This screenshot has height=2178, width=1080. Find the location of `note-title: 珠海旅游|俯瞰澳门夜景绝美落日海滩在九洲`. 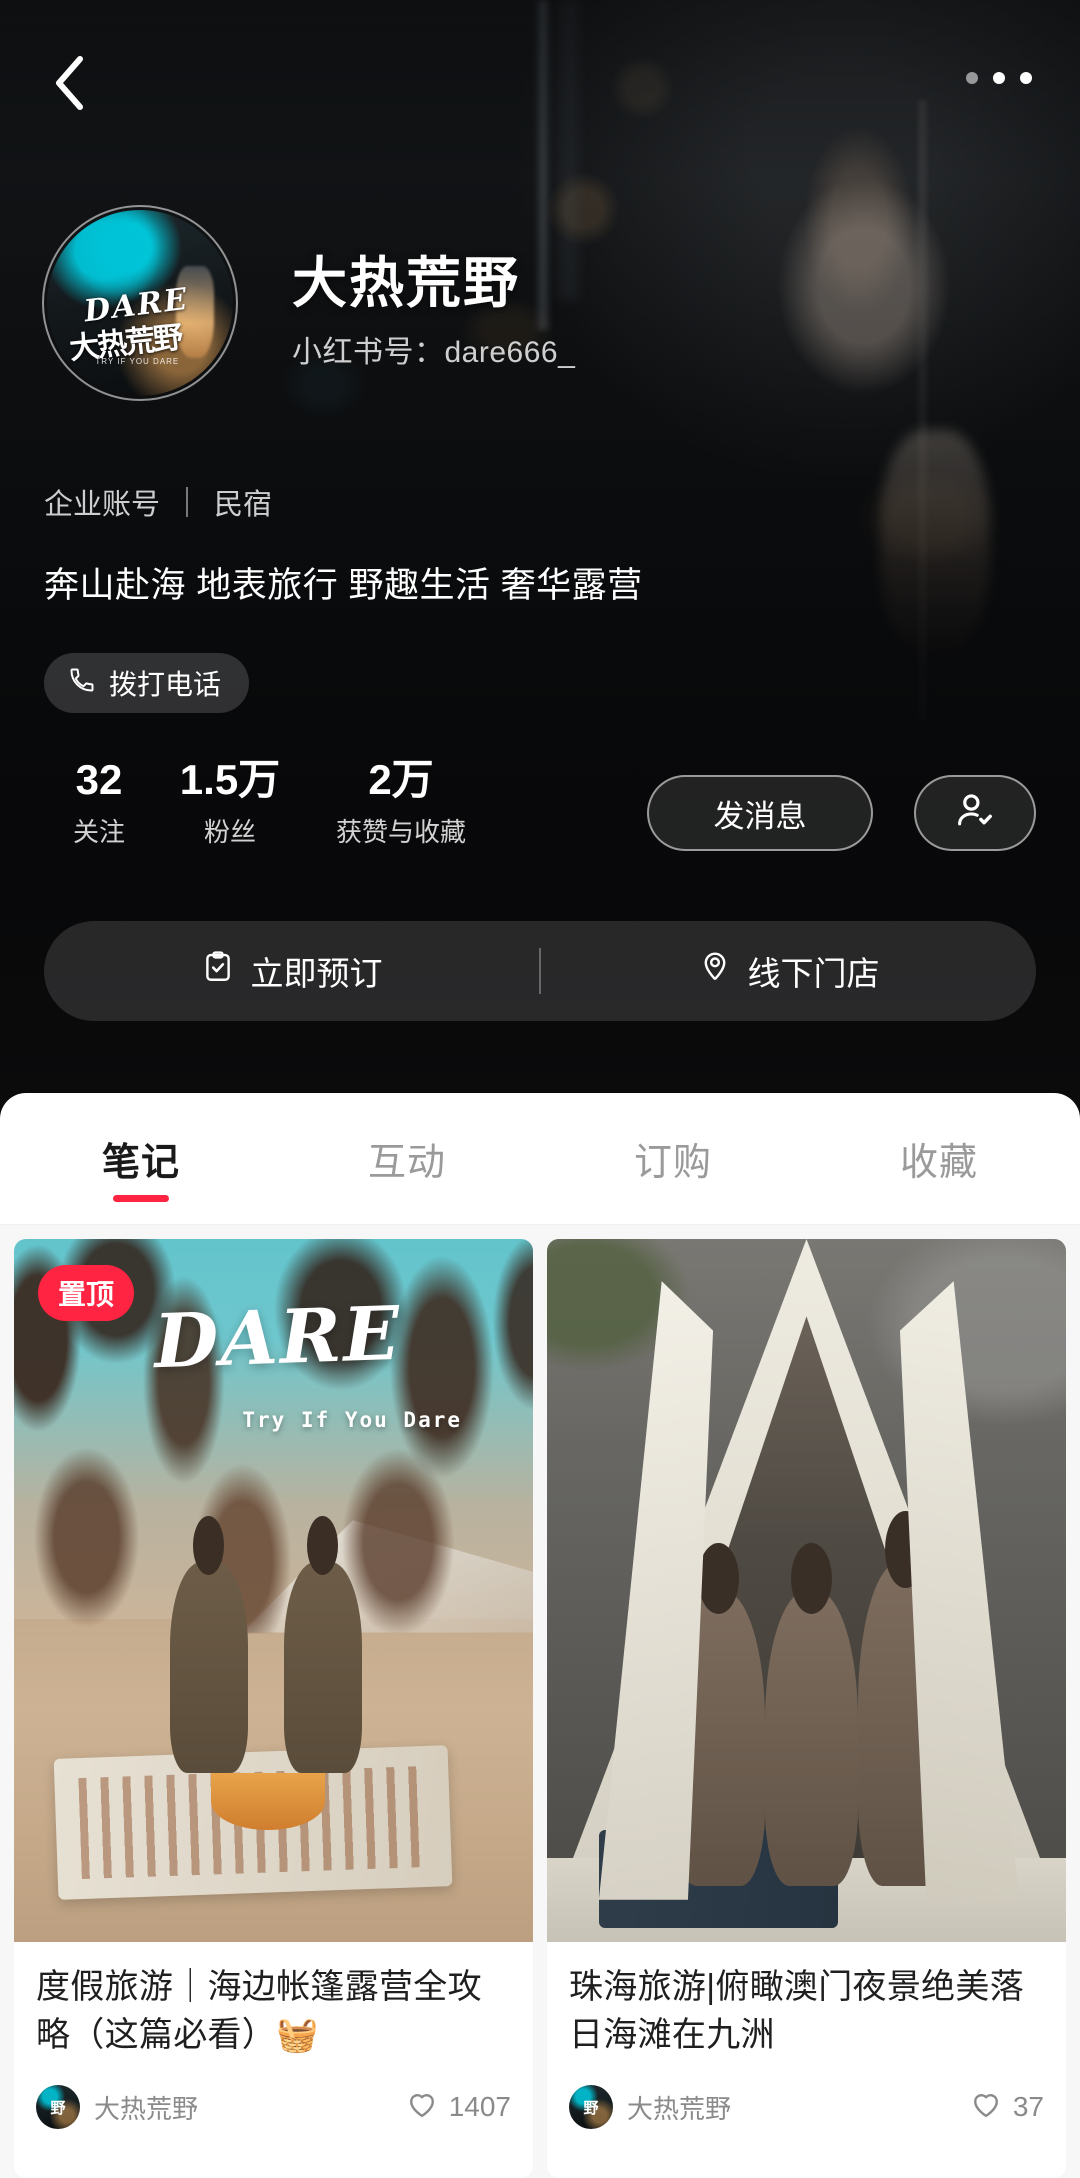

note-title: 珠海旅游|俯瞰澳门夜景绝美落日海滩在九洲 is located at coordinates (797, 2011).